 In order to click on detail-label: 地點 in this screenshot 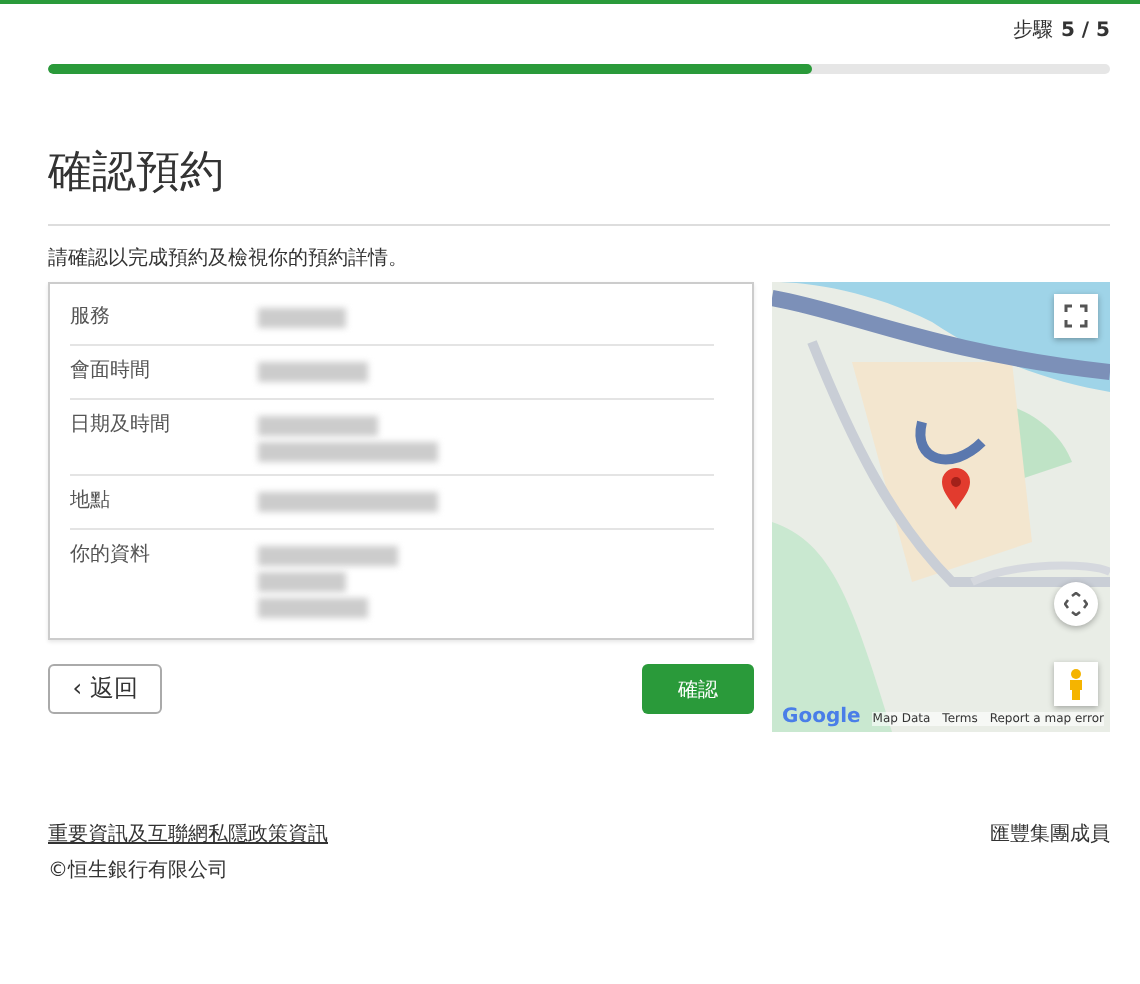, I will do `click(91, 502)`.